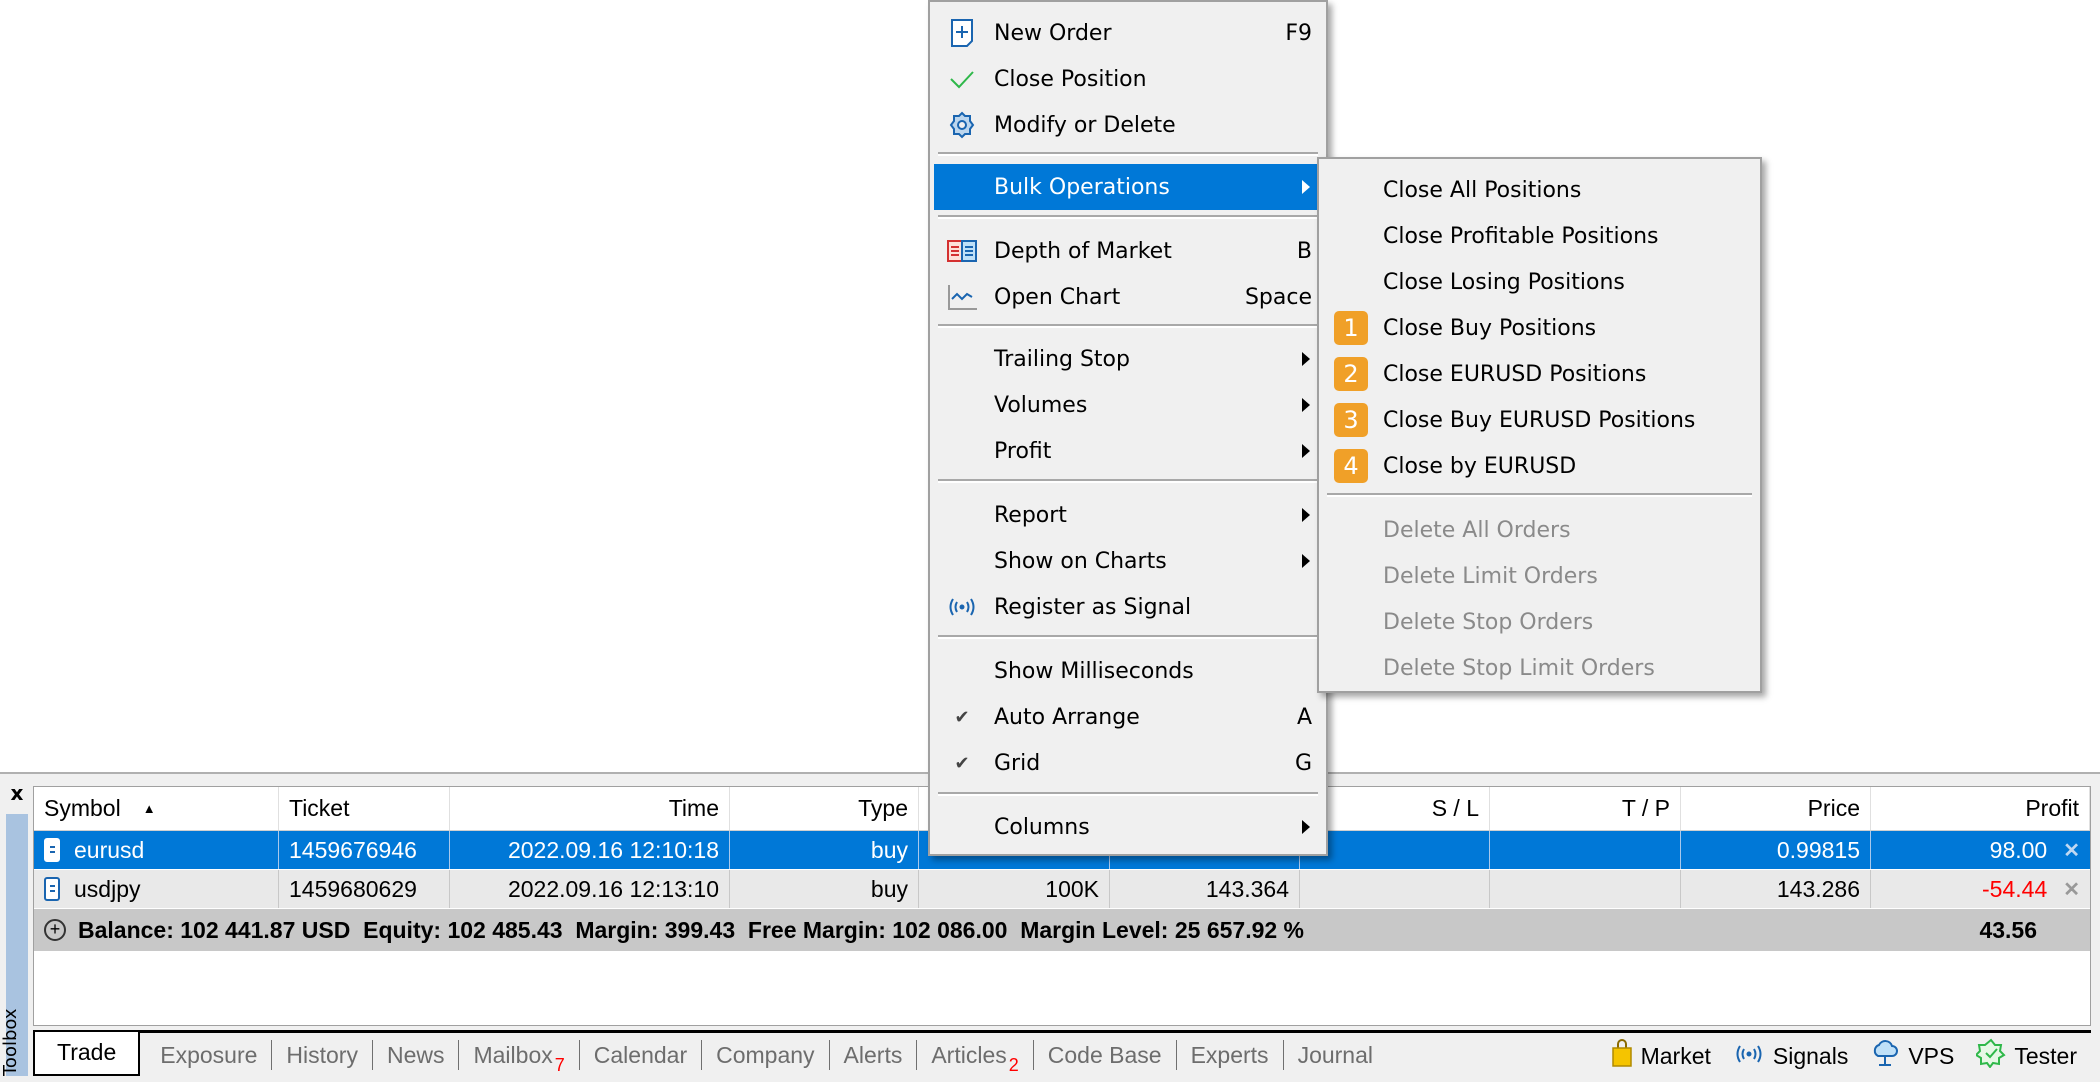 The height and width of the screenshot is (1082, 2100). Describe the element at coordinates (1539, 374) in the screenshot. I see `submenu-item-close-eurusd-positions: 2 Close EURUSD Positions` at that location.